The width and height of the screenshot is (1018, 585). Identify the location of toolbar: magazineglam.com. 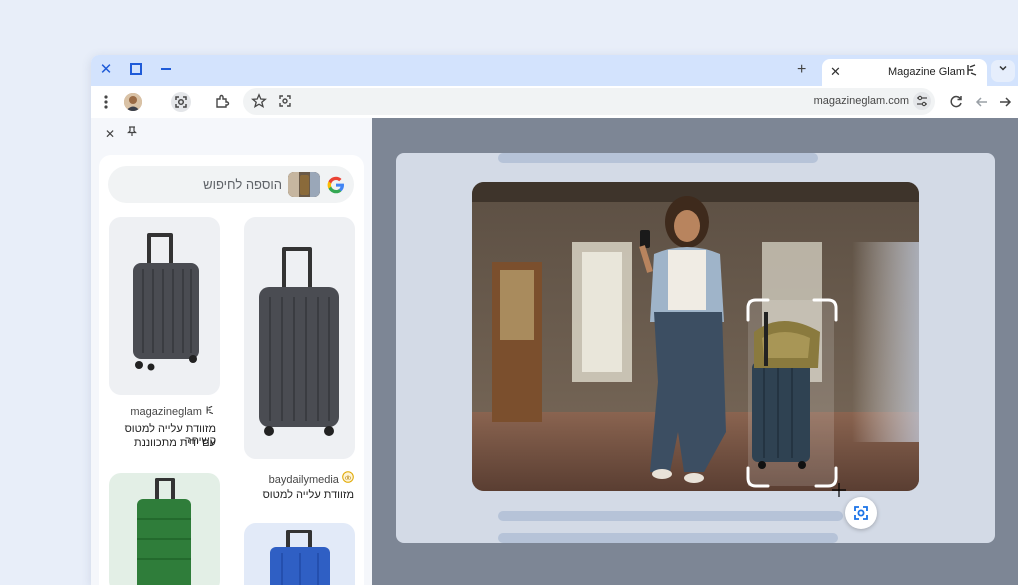
(554, 102).